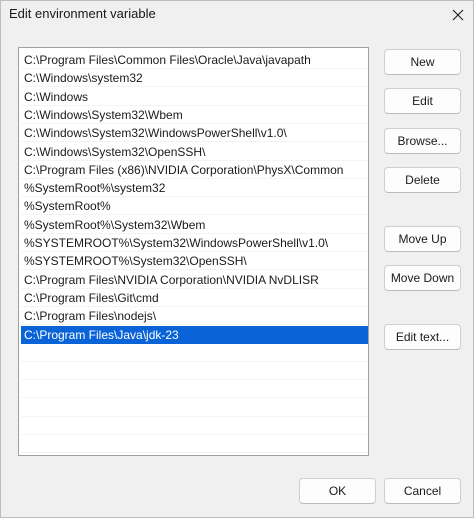 The height and width of the screenshot is (518, 474). What do you see at coordinates (194, 316) in the screenshot?
I see `list-item: C:\Program Files\nodejs\` at bounding box center [194, 316].